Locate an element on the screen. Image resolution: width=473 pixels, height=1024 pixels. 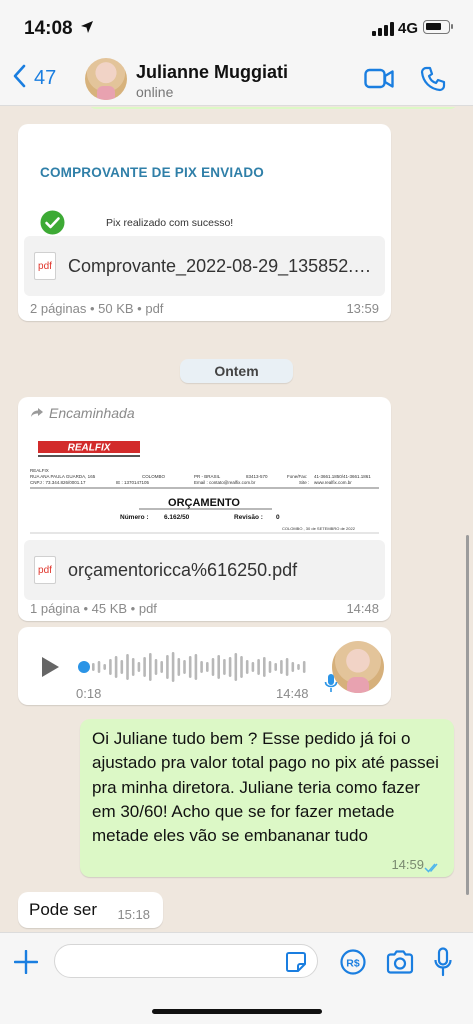
contact-avatar is located at coordinates (106, 79).